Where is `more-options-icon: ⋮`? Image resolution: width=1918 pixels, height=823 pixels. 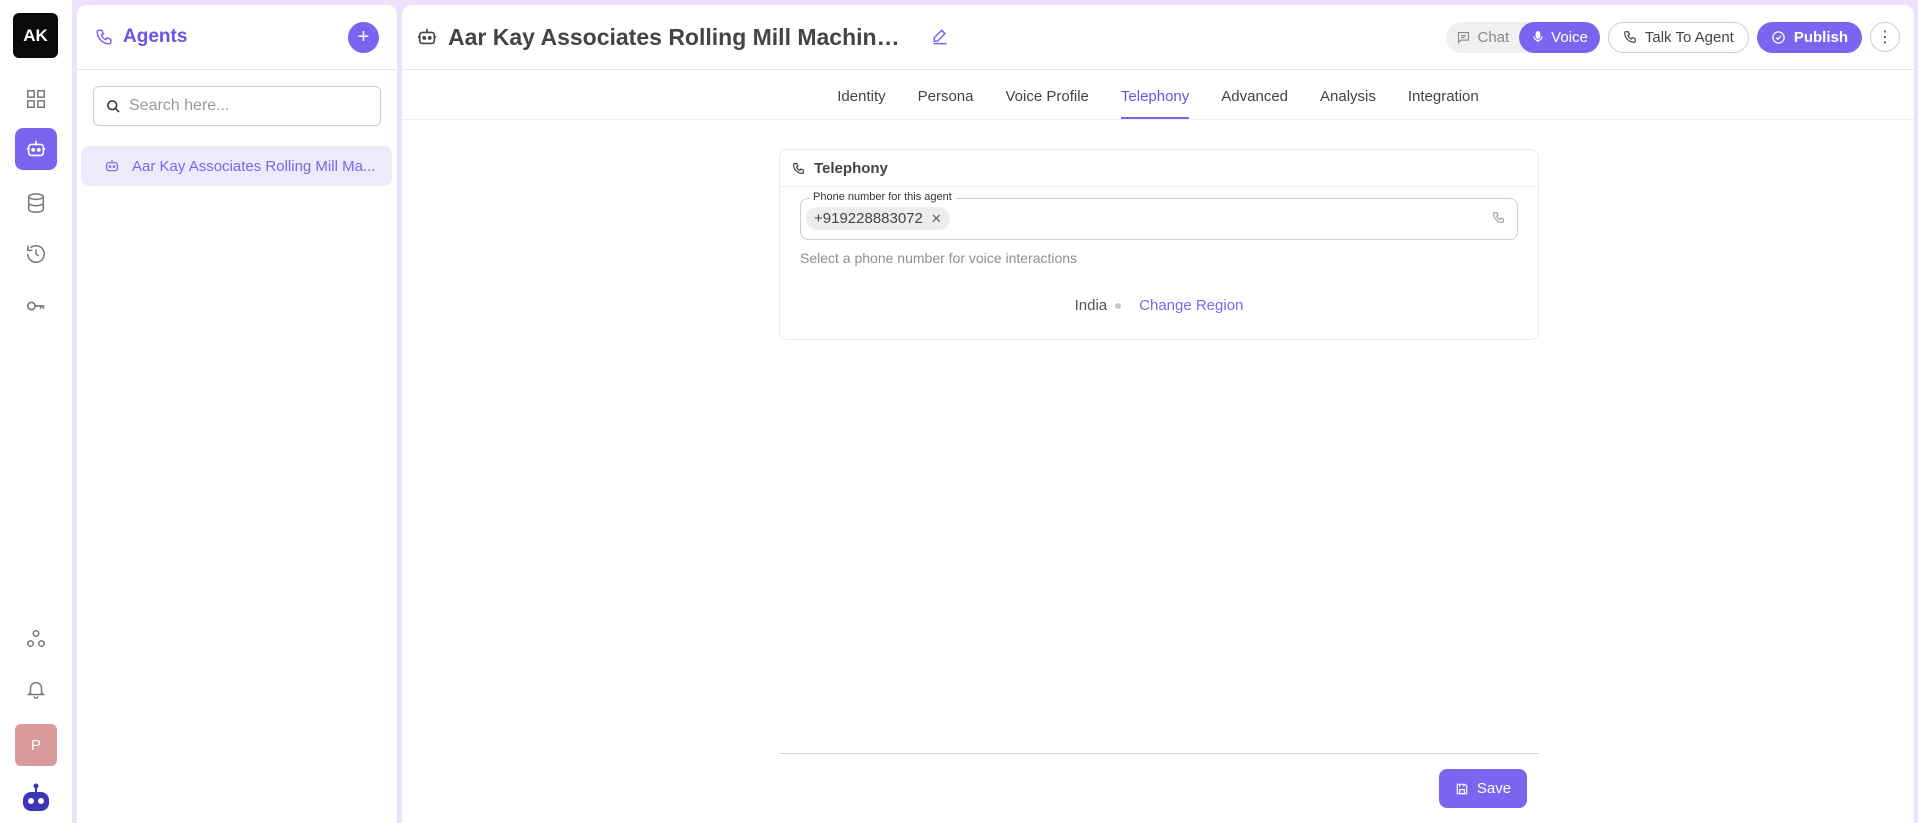 more-options-icon: ⋮ is located at coordinates (1885, 37).